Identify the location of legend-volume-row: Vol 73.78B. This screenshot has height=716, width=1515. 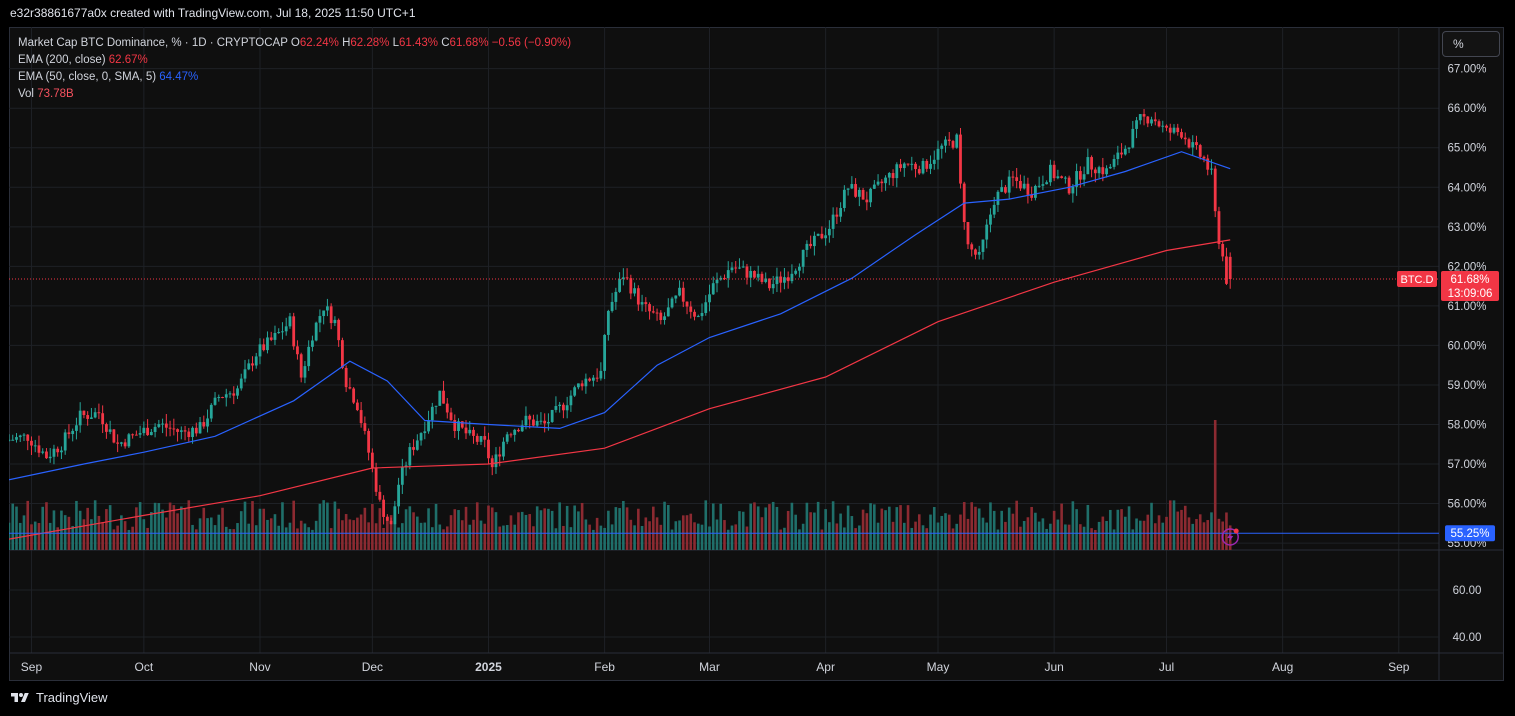
(294, 94).